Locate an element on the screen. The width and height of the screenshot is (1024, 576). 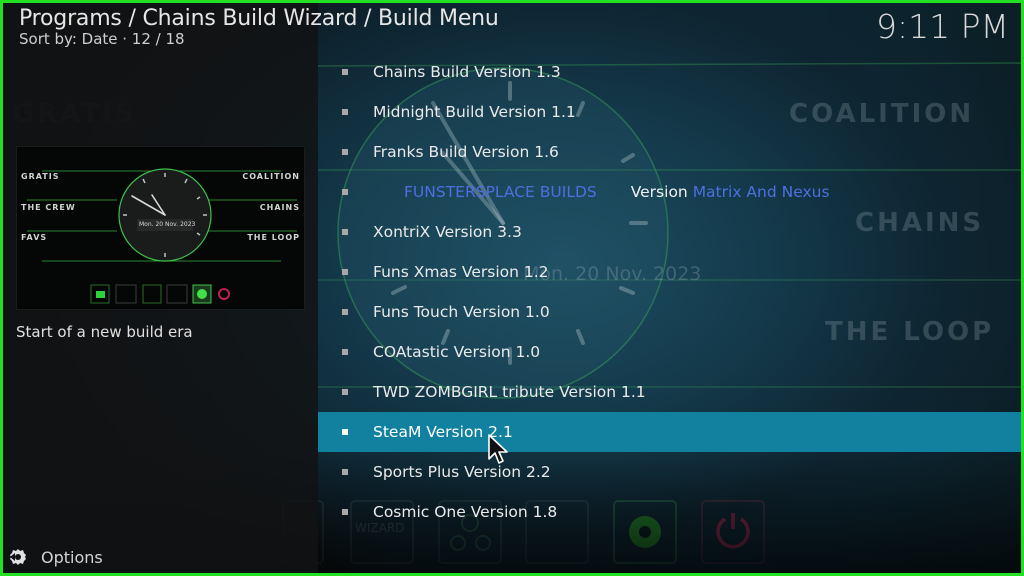
list-item-label-mid: Version is located at coordinates (659, 192).